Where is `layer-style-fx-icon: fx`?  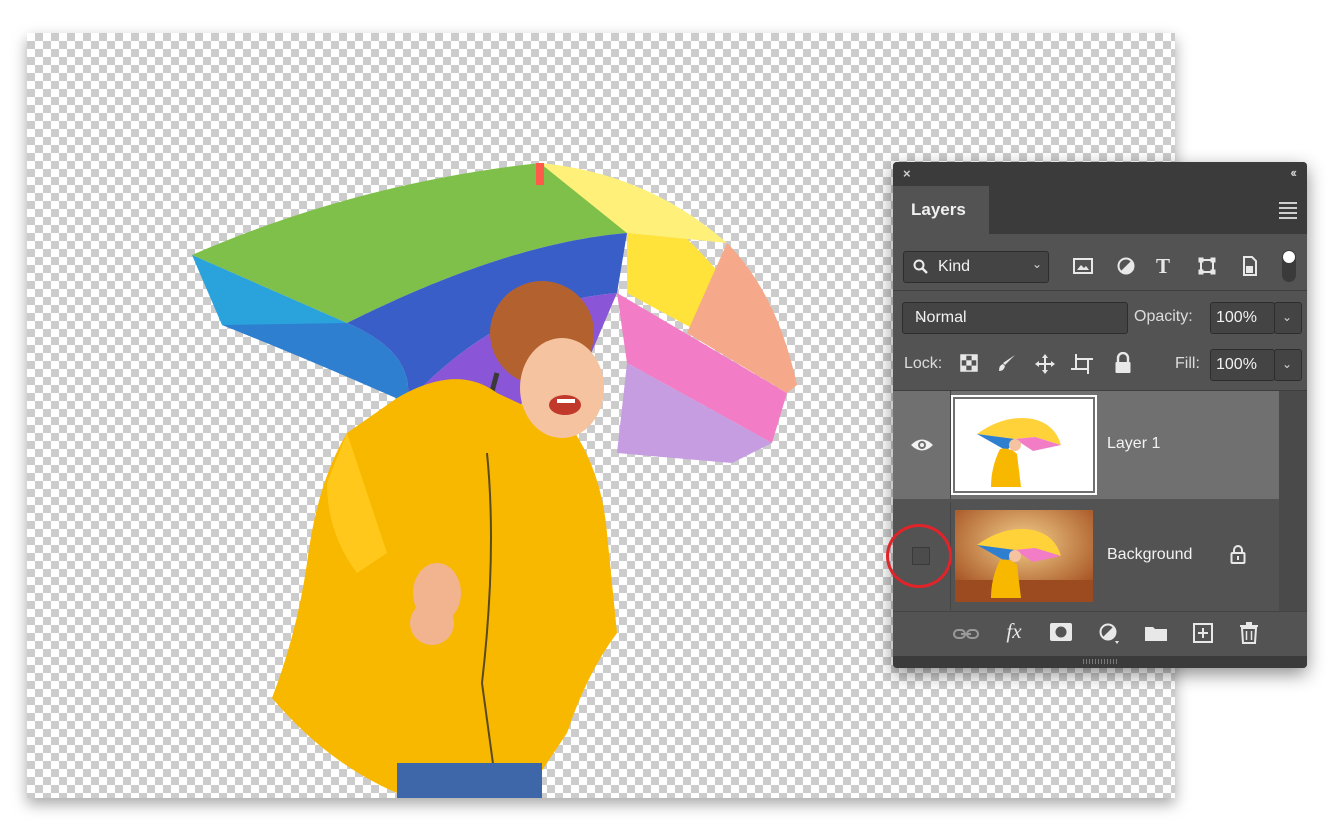 layer-style-fx-icon: fx is located at coordinates (1014, 631).